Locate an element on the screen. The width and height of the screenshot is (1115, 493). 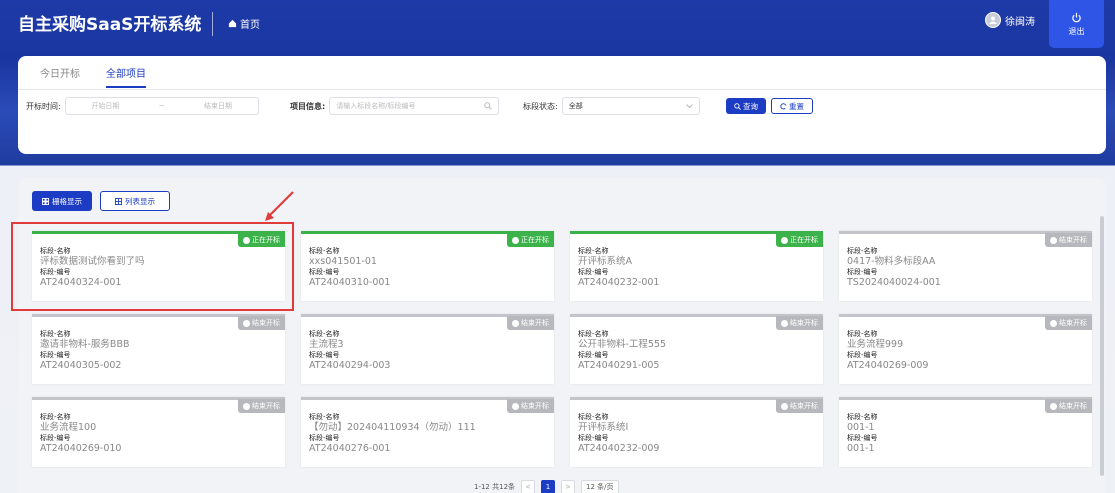
tab-all-projects: 全部项目 is located at coordinates (126, 76).